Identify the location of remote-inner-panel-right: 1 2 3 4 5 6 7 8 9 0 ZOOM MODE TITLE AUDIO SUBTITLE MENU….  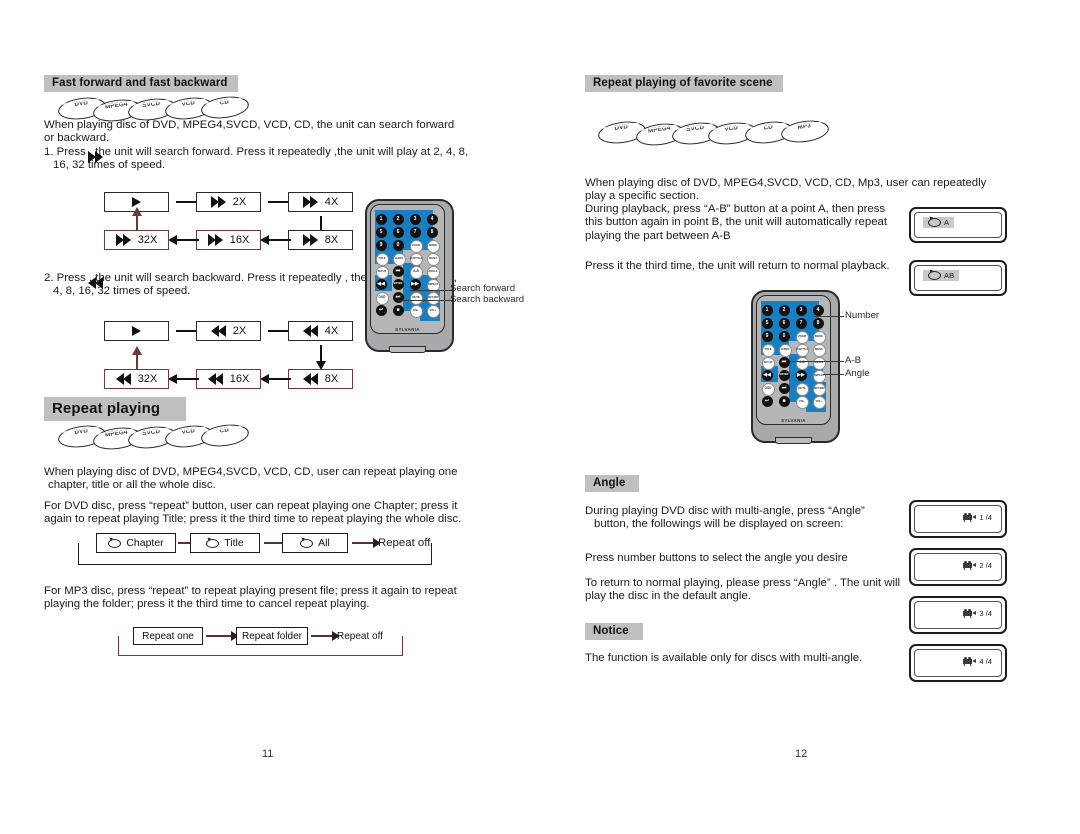
(793, 360).